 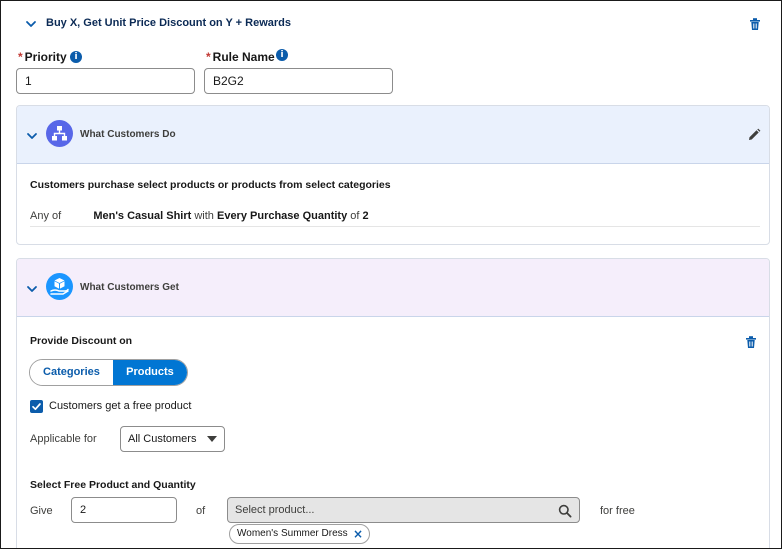 What do you see at coordinates (172, 439) in the screenshot?
I see `applicable-for-select: All Customers` at bounding box center [172, 439].